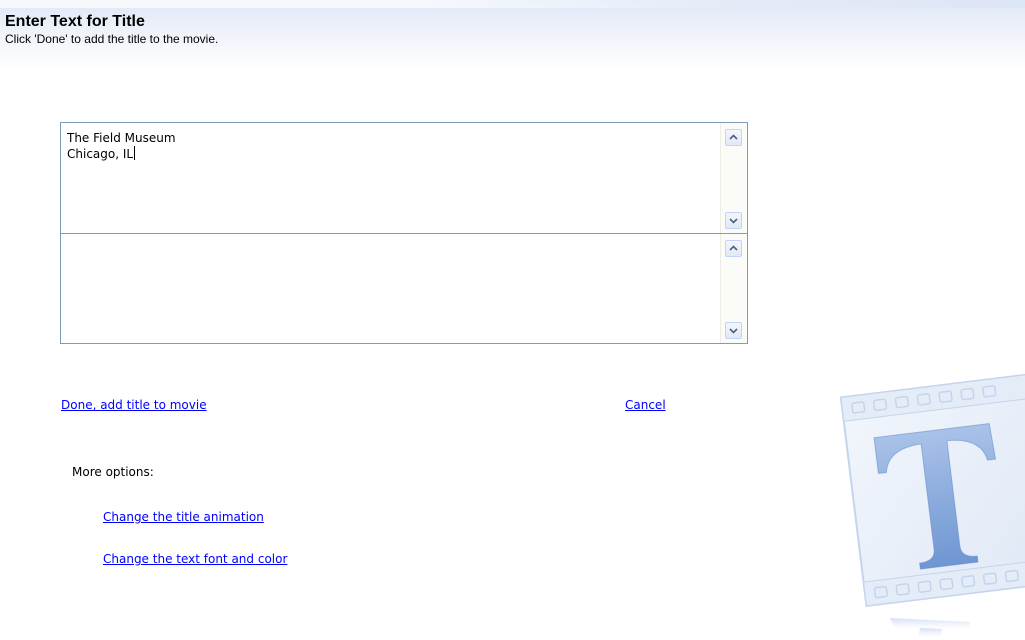 Image resolution: width=1025 pixels, height=640 pixels. Describe the element at coordinates (100, 154) in the screenshot. I see `title-line-2: Chicago, IL` at that location.